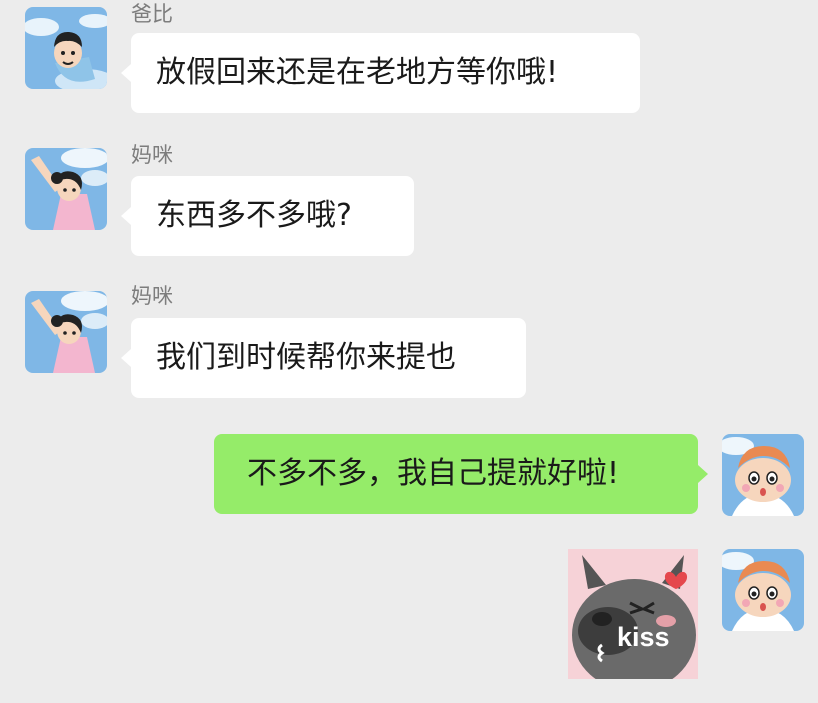 Image resolution: width=818 pixels, height=703 pixels. What do you see at coordinates (633, 614) in the screenshot?
I see `kiss-sticker: kiss` at bounding box center [633, 614].